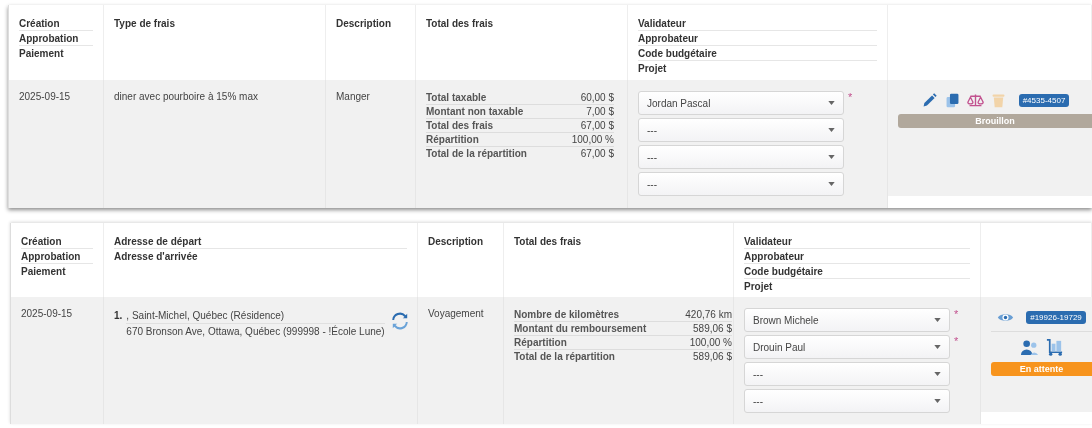 The image size is (1092, 428). I want to click on description-cell: Voyagement, so click(456, 313).